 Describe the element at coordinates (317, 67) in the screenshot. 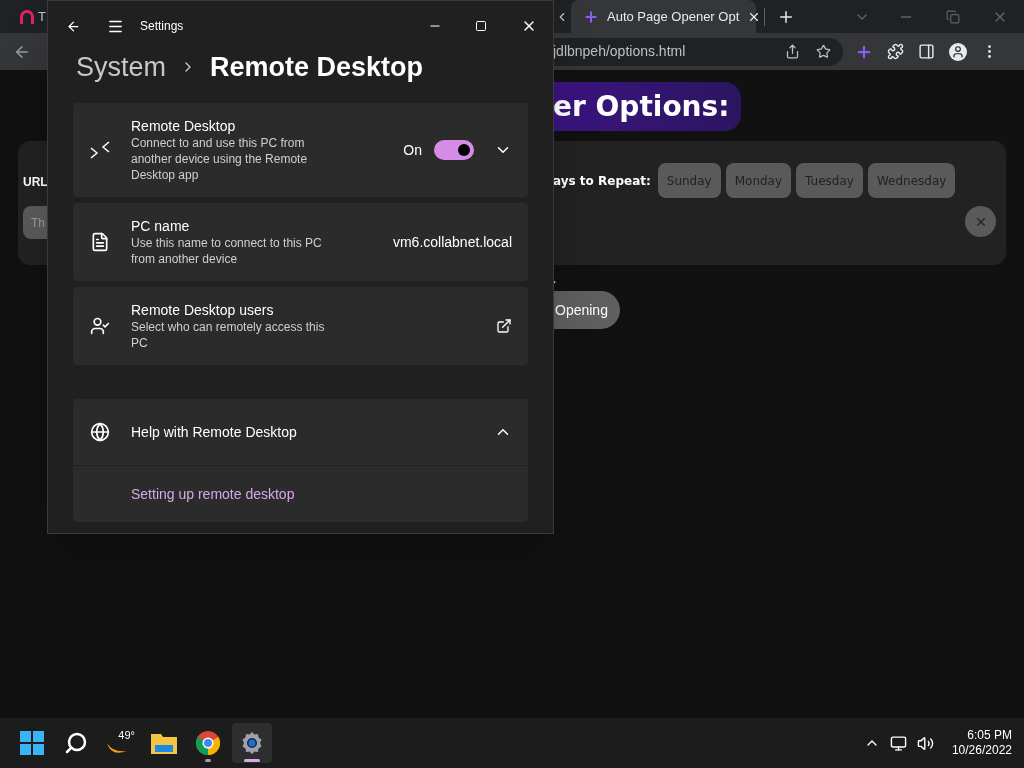

I see `page-title: Remote Desktop` at that location.